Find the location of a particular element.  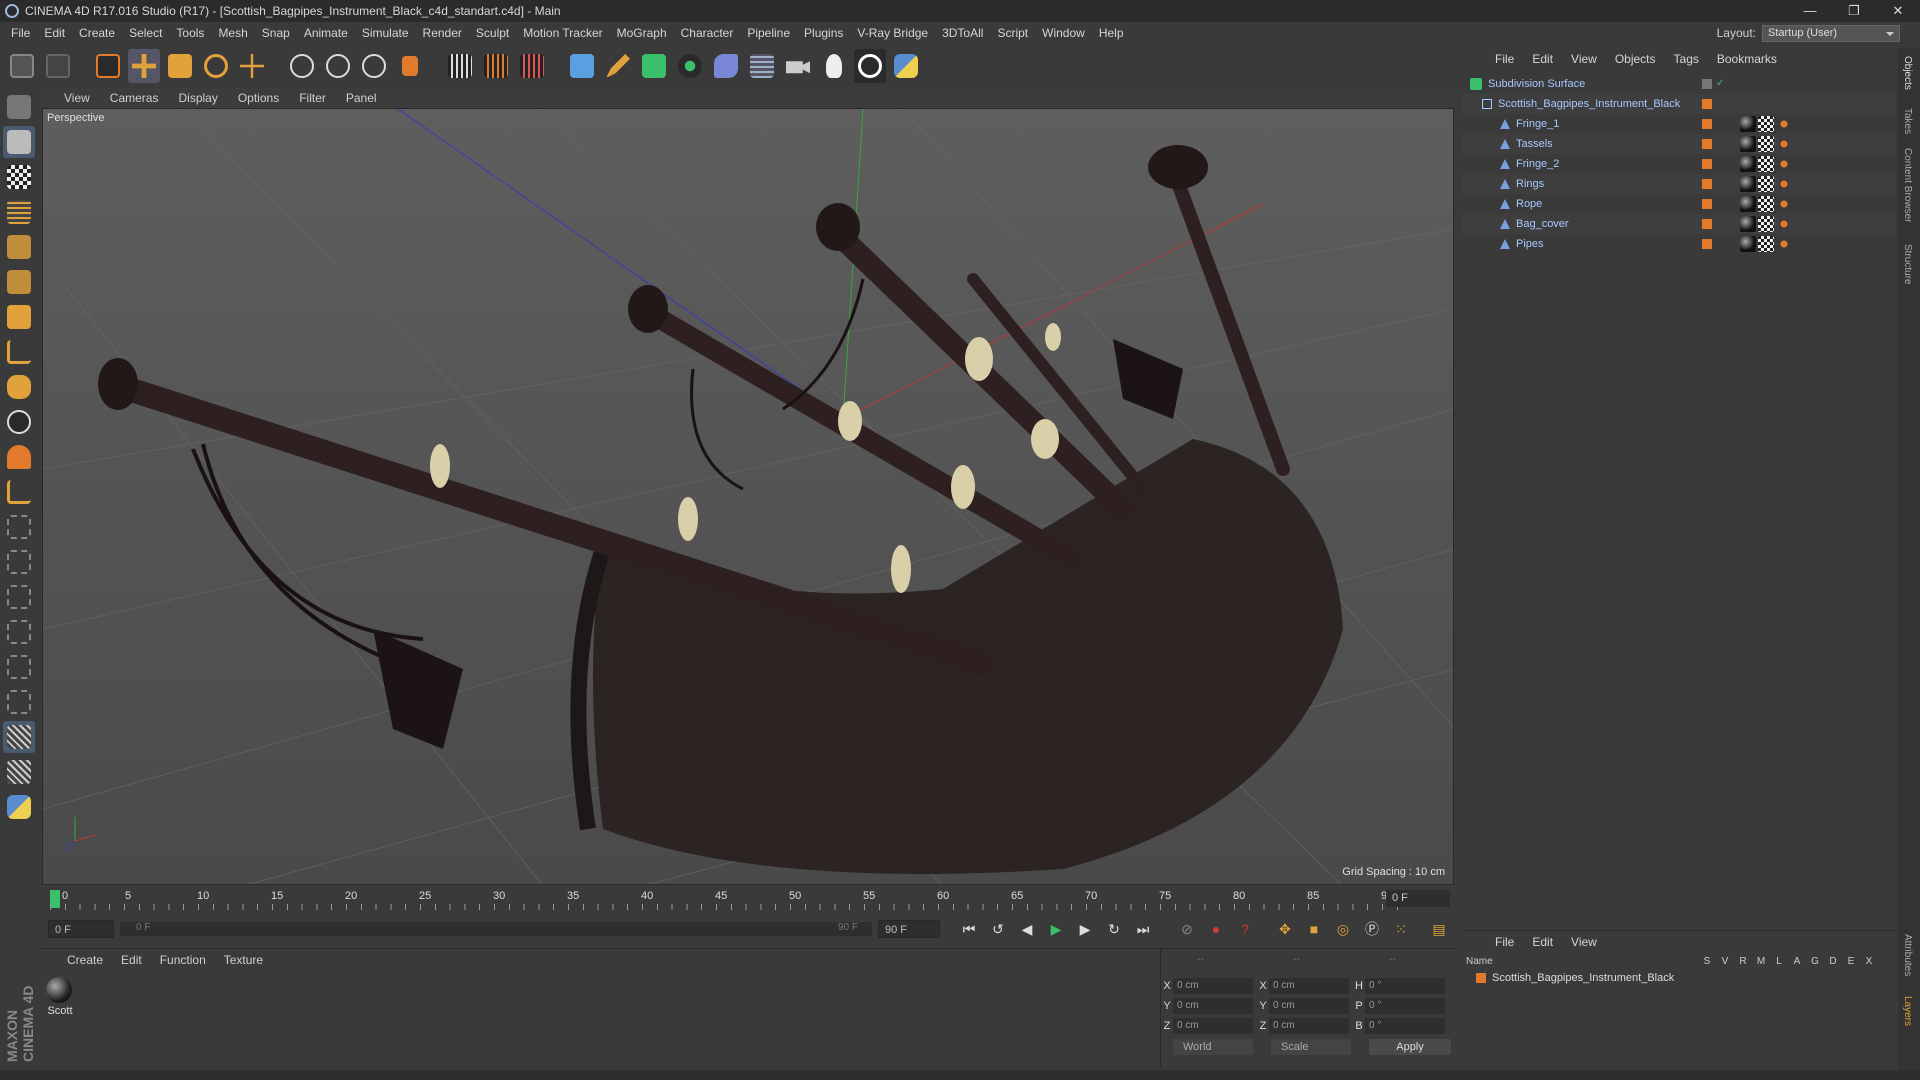

menu-edit: Edit is located at coordinates (54, 33).